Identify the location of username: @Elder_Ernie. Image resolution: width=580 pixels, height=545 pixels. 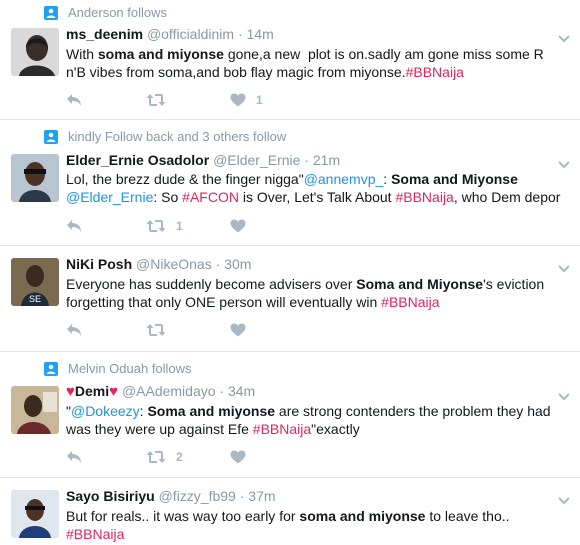
(256, 160).